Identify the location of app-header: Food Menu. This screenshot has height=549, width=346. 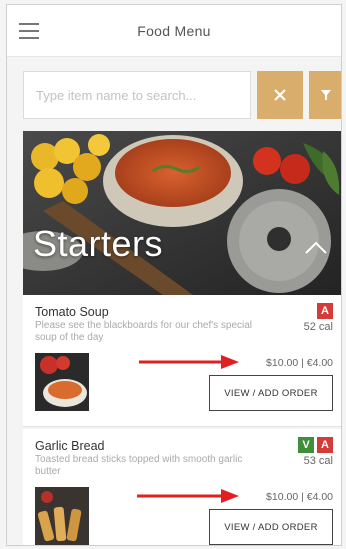
(174, 31).